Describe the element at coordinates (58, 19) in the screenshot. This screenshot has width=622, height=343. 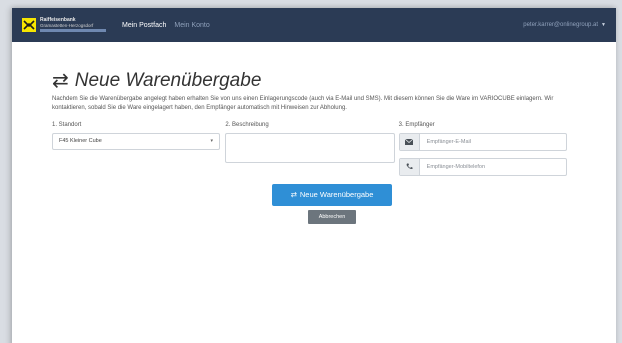
I see `brand-name: Raiffeisenbank` at that location.